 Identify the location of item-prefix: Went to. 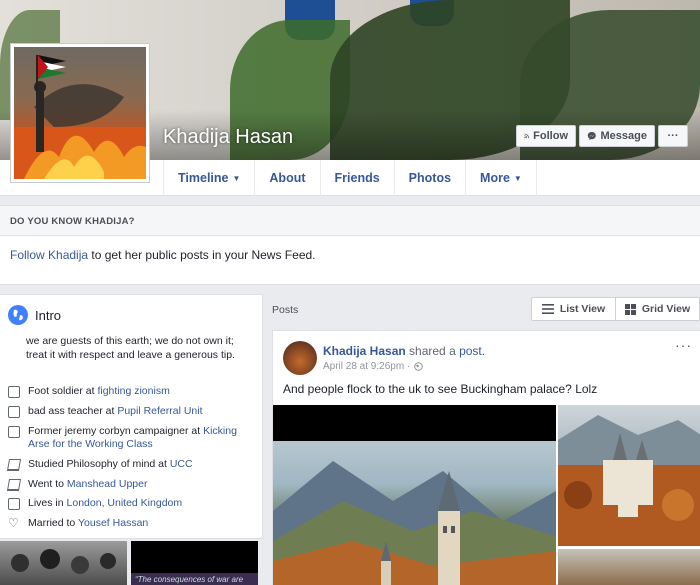
(47, 484).